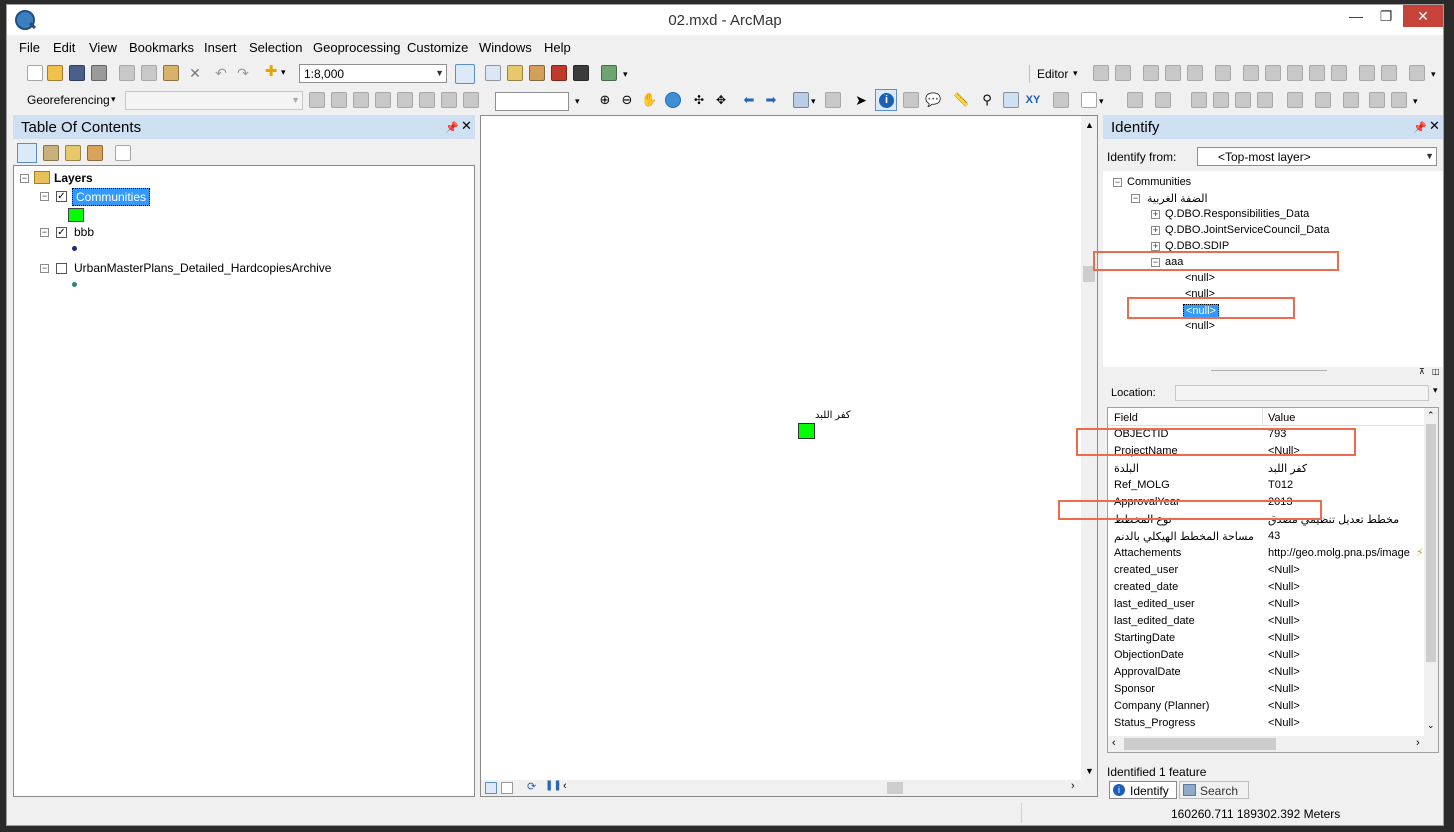 The image size is (1454, 832). Describe the element at coordinates (577, 101) in the screenshot. I see `georef-toolbar-options-icon: ▾` at that location.